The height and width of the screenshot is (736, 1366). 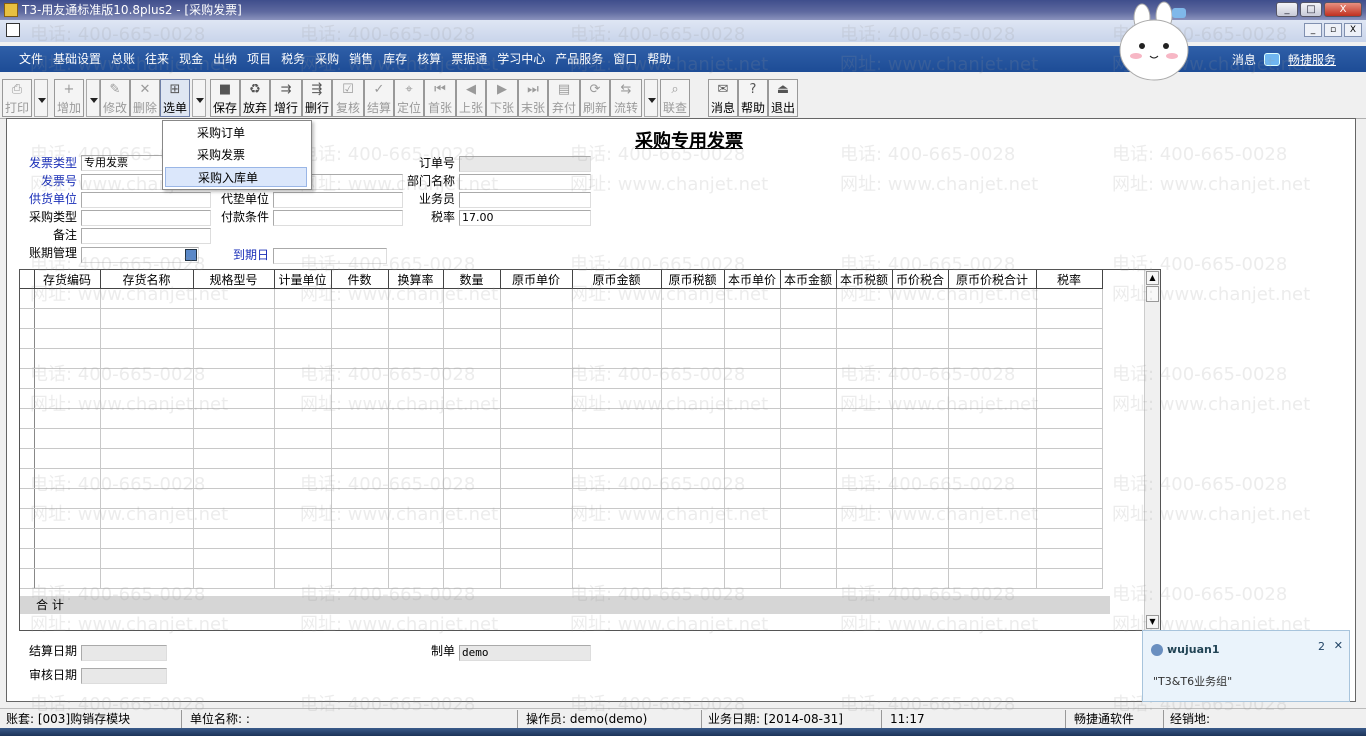 I want to click on service-link: 畅捷服务, so click(x=1312, y=59).